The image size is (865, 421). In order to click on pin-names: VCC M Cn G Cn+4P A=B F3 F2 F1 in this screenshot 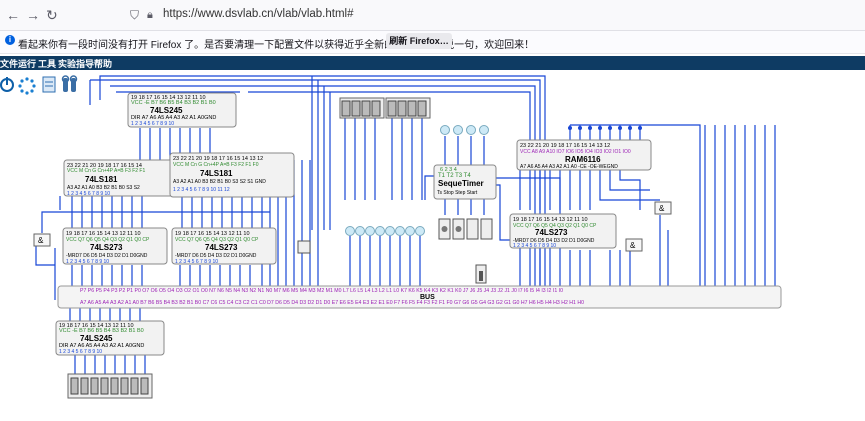, I will do `click(106, 171)`.